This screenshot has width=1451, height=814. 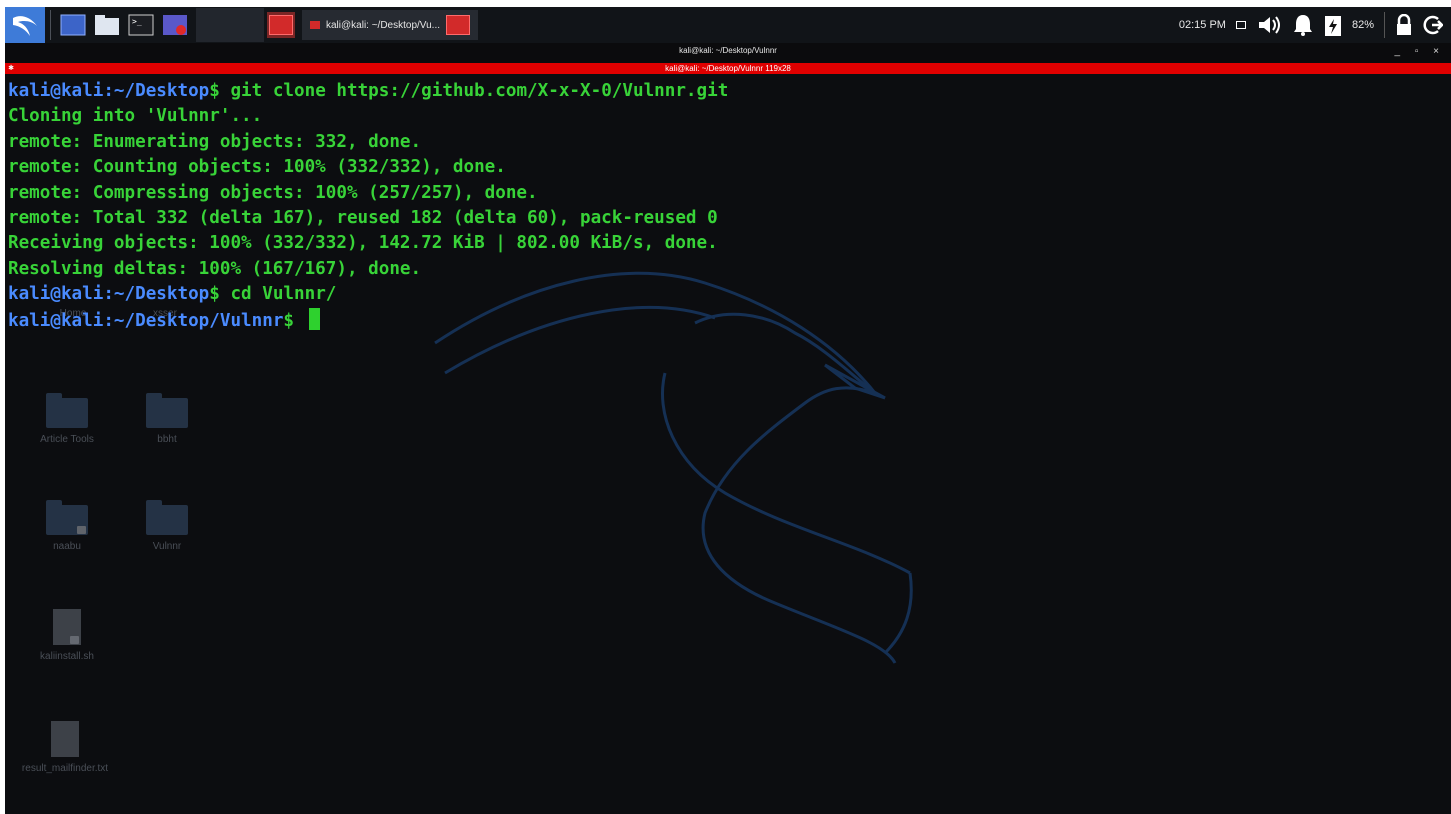 I want to click on terminal-button: >_, so click(x=141, y=25).